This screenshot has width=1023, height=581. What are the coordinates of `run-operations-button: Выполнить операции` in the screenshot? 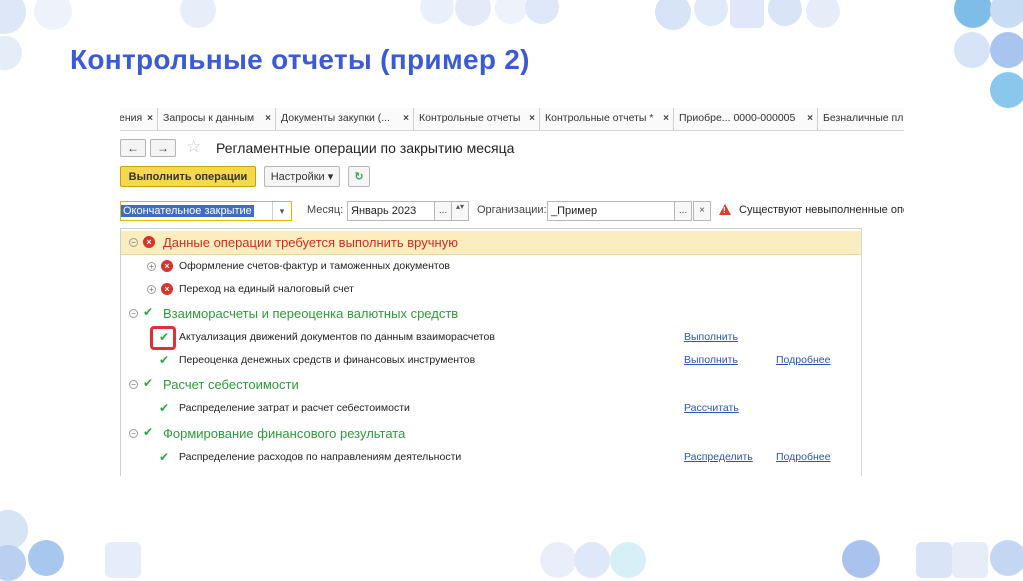 It's located at (188, 176).